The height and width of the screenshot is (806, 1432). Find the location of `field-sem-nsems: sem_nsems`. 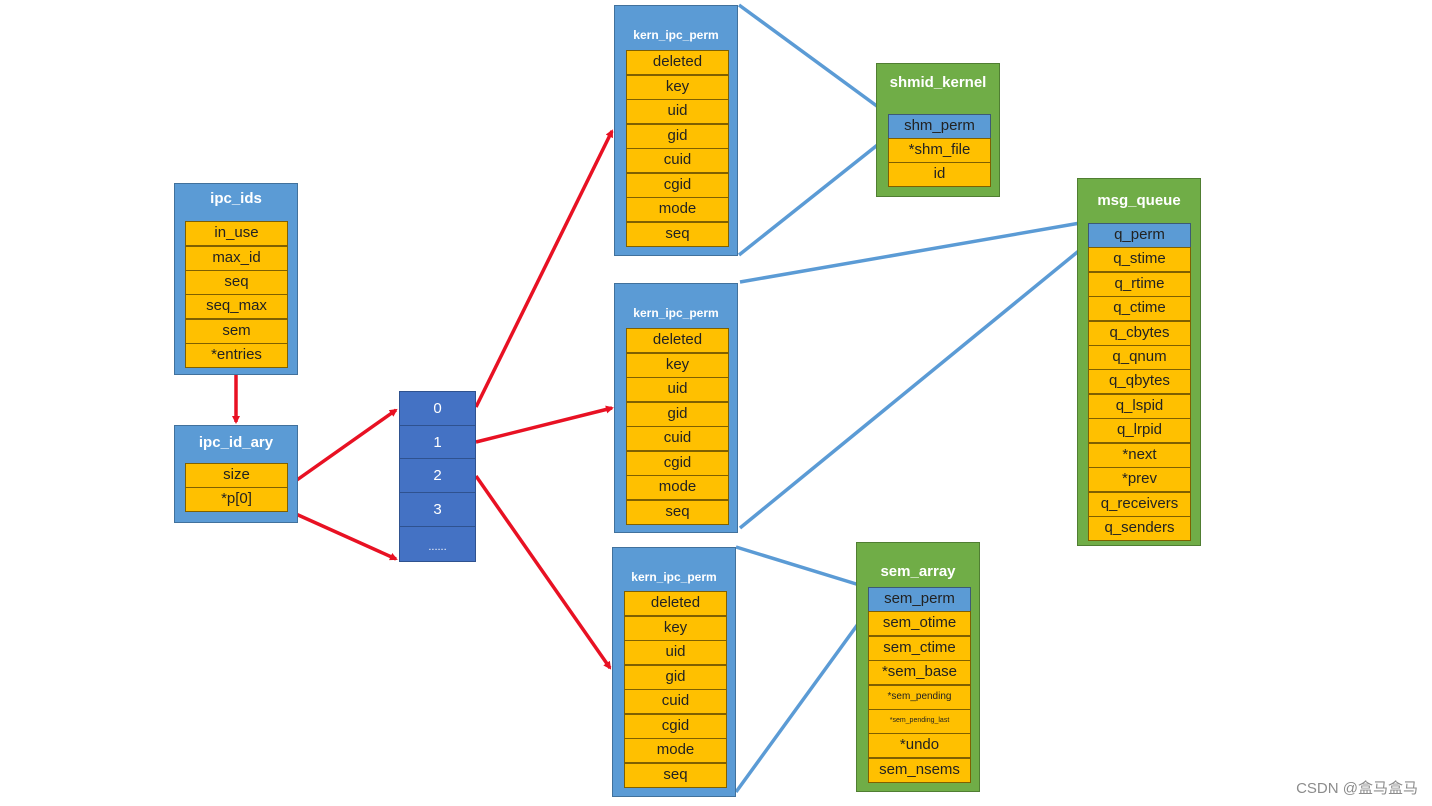

field-sem-nsems: sem_nsems is located at coordinates (919, 770).